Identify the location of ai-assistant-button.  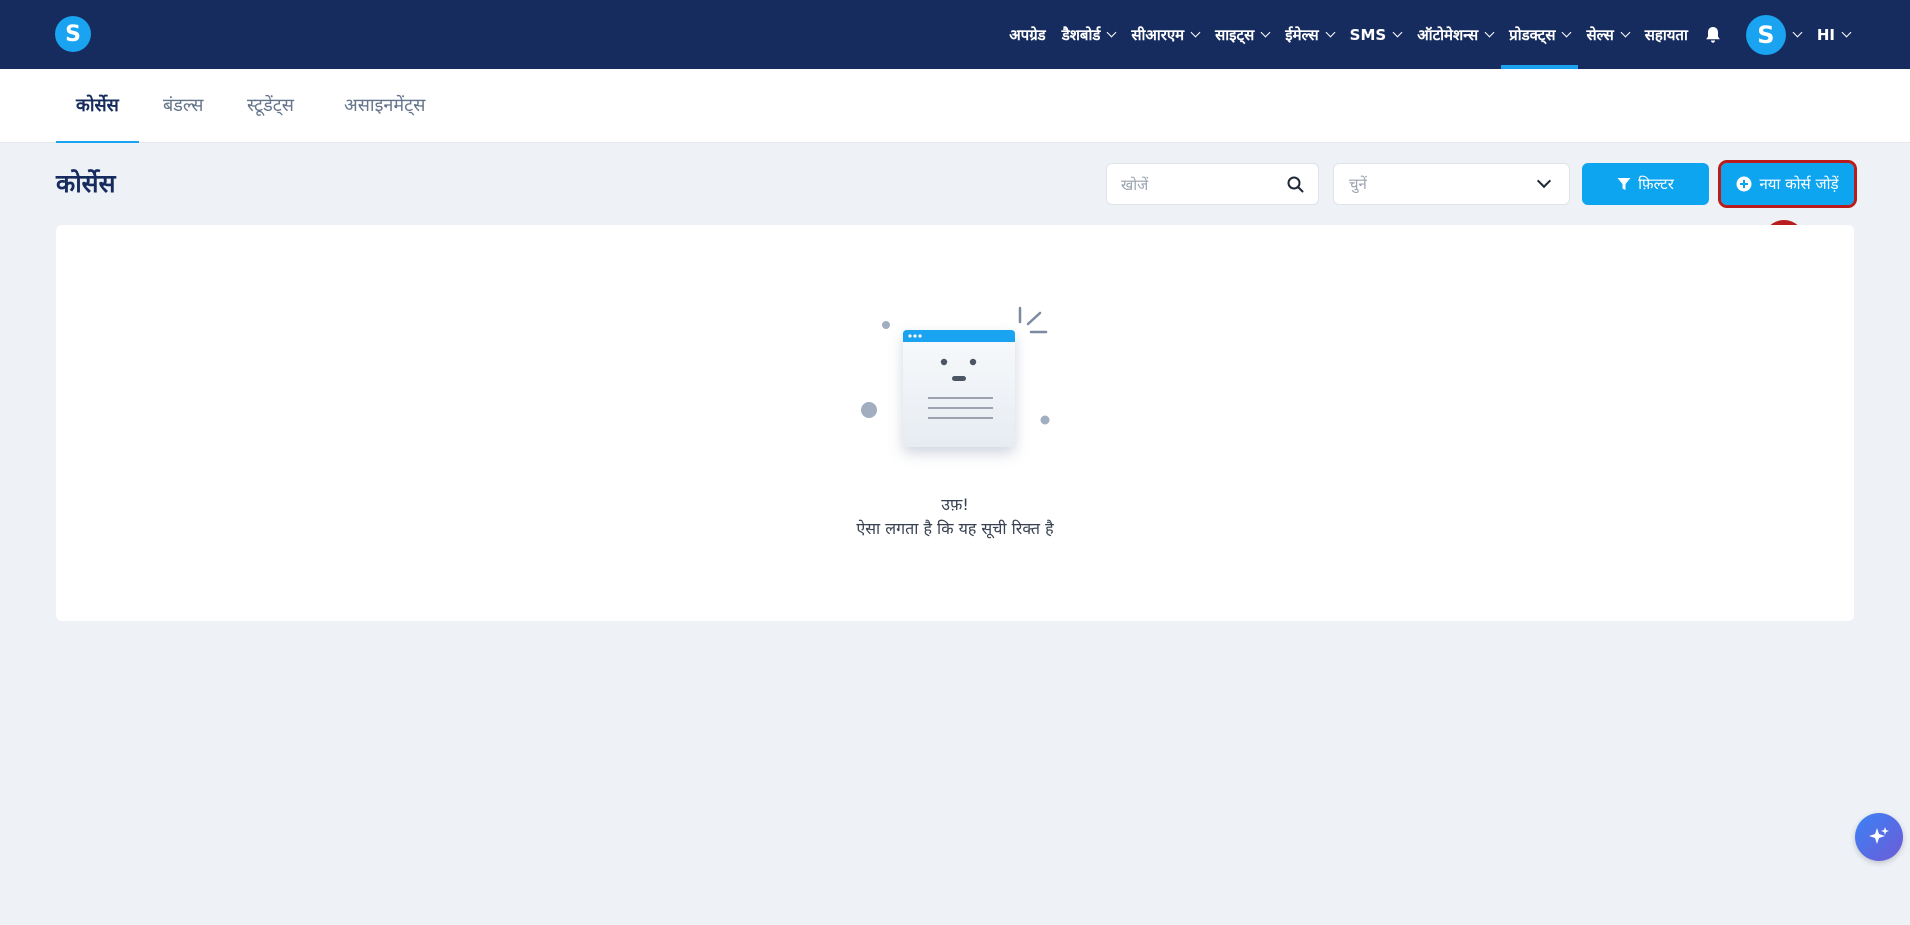
(1879, 837).